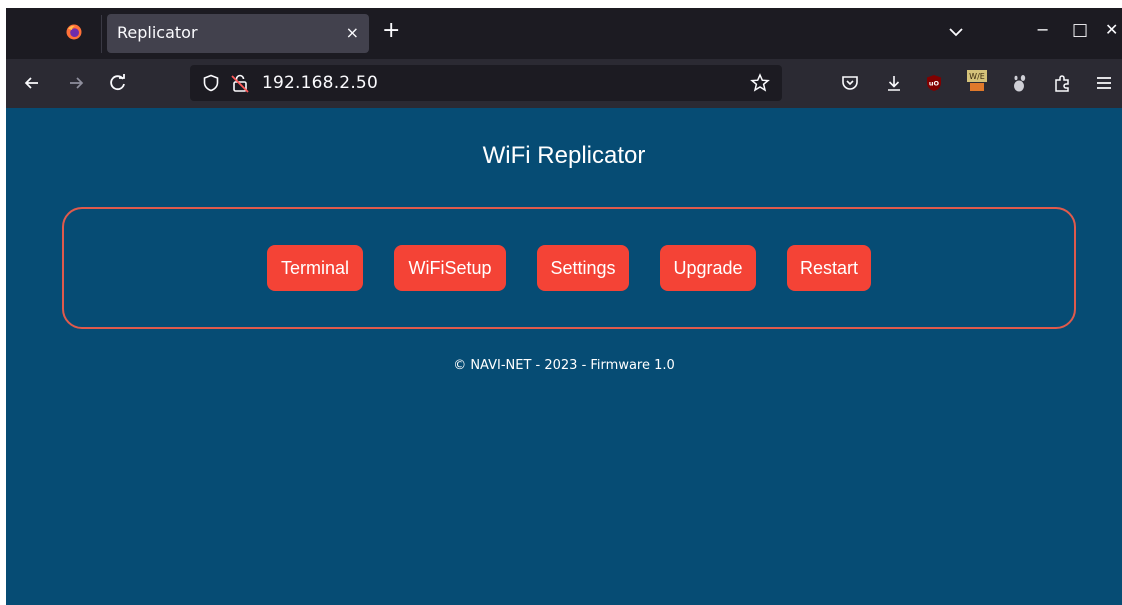  What do you see at coordinates (157, 32) in the screenshot?
I see `tab-title: Replicator` at bounding box center [157, 32].